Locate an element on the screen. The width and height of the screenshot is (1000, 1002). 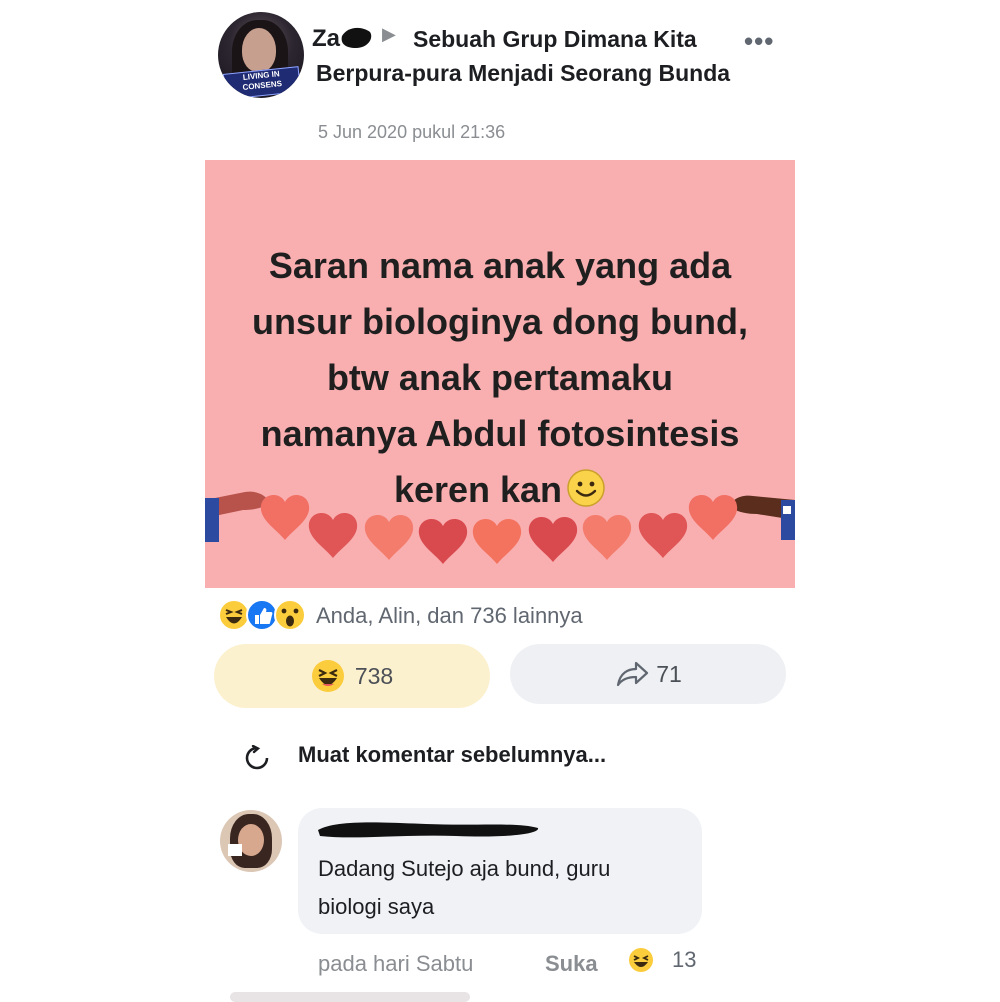
commenter-avatar is located at coordinates (251, 841).